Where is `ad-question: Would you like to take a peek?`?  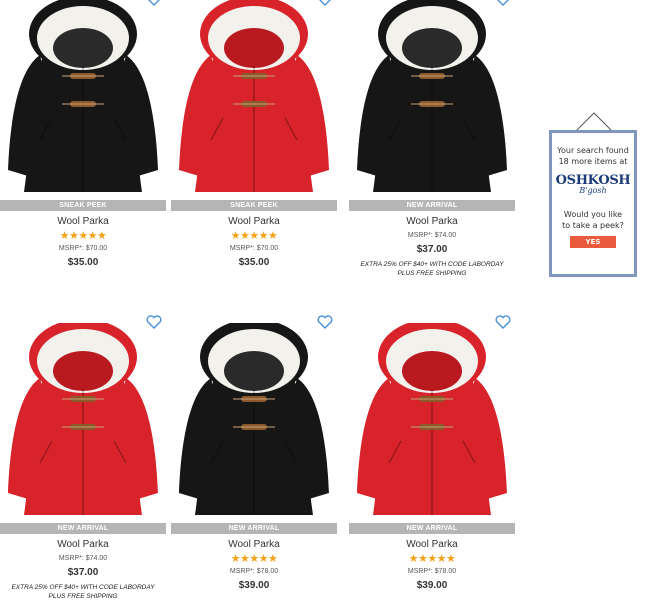 ad-question: Would you like to take a peek? is located at coordinates (593, 220).